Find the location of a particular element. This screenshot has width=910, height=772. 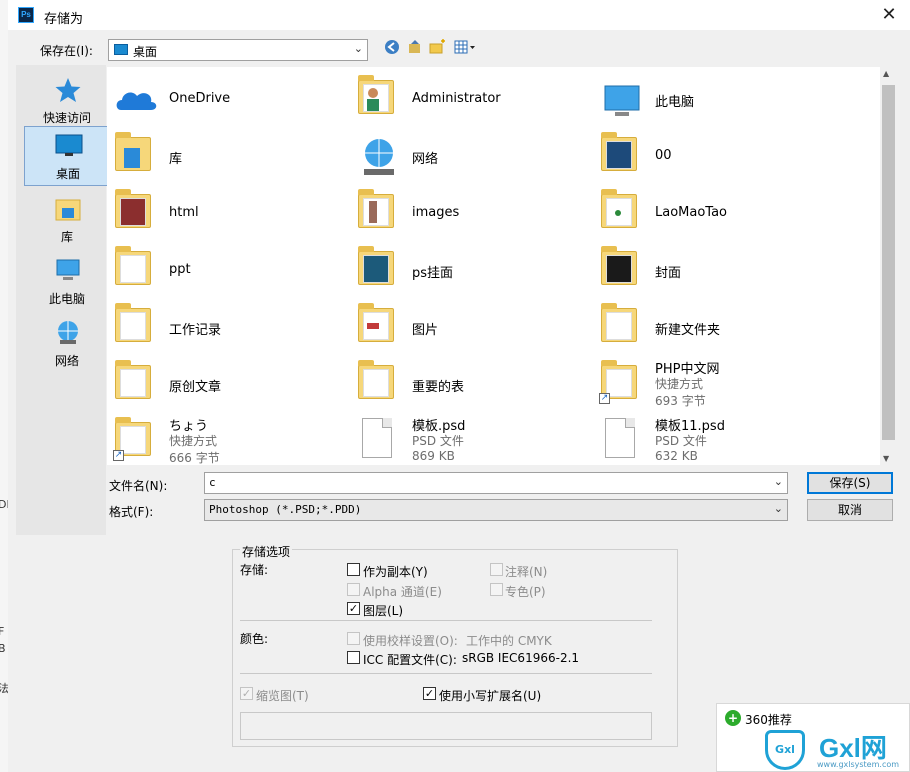

lowercase-extension-checkbox: ✓ is located at coordinates (429, 693).